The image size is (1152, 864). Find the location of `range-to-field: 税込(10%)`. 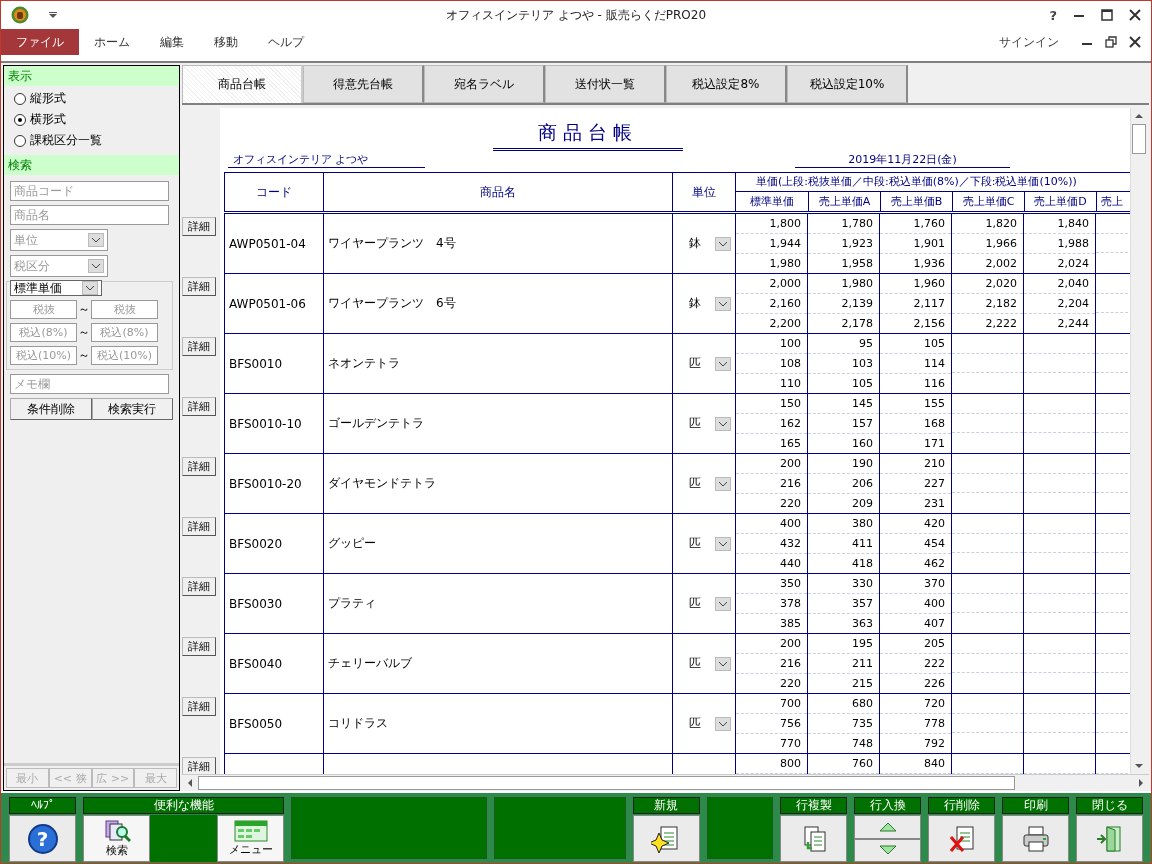

range-to-field: 税込(10%) is located at coordinates (124, 355).